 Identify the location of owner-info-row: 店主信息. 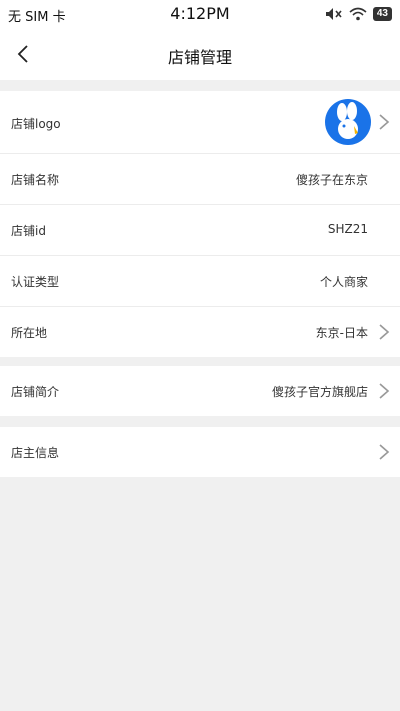
(200, 452).